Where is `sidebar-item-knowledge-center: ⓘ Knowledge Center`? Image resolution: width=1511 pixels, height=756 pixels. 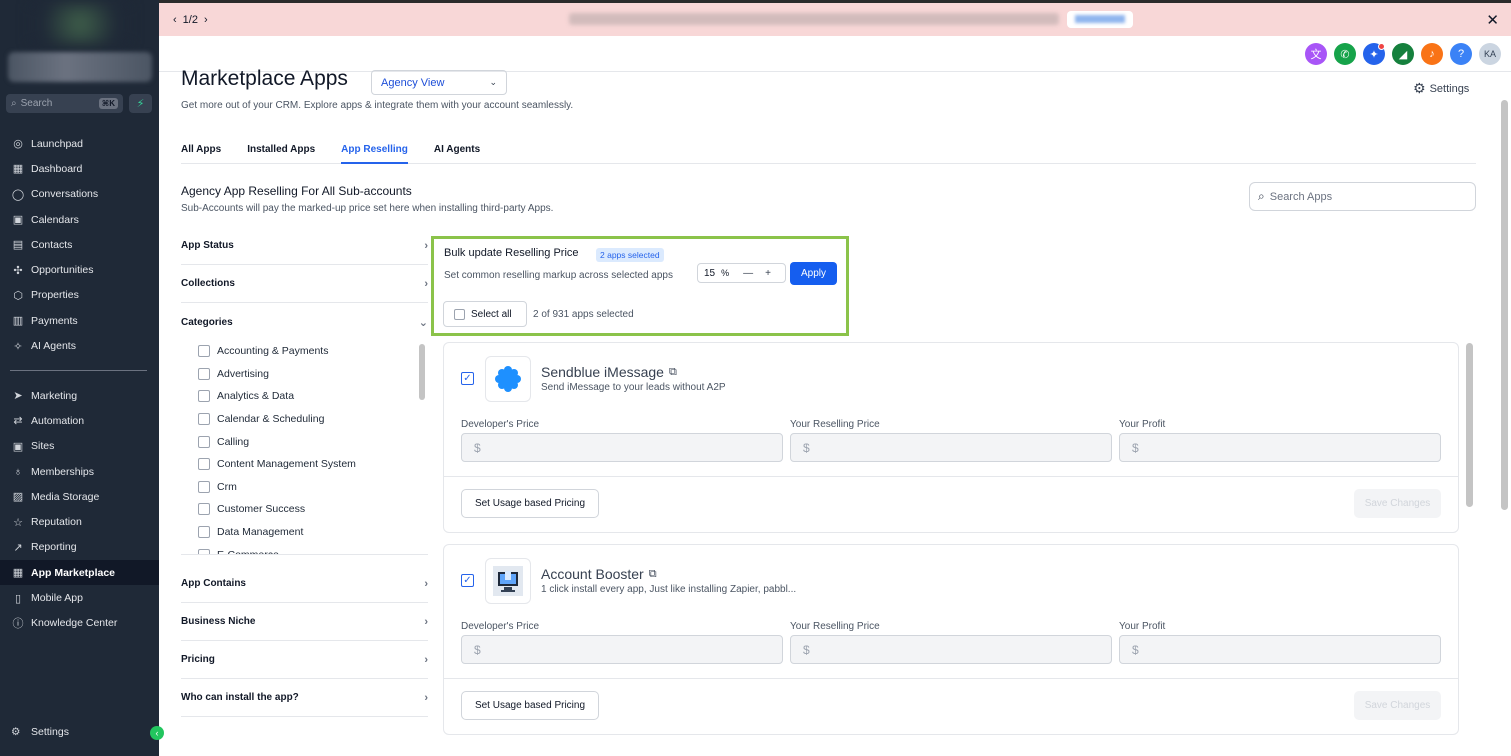
sidebar-item-knowledge-center: ⓘ Knowledge Center is located at coordinates (79, 623).